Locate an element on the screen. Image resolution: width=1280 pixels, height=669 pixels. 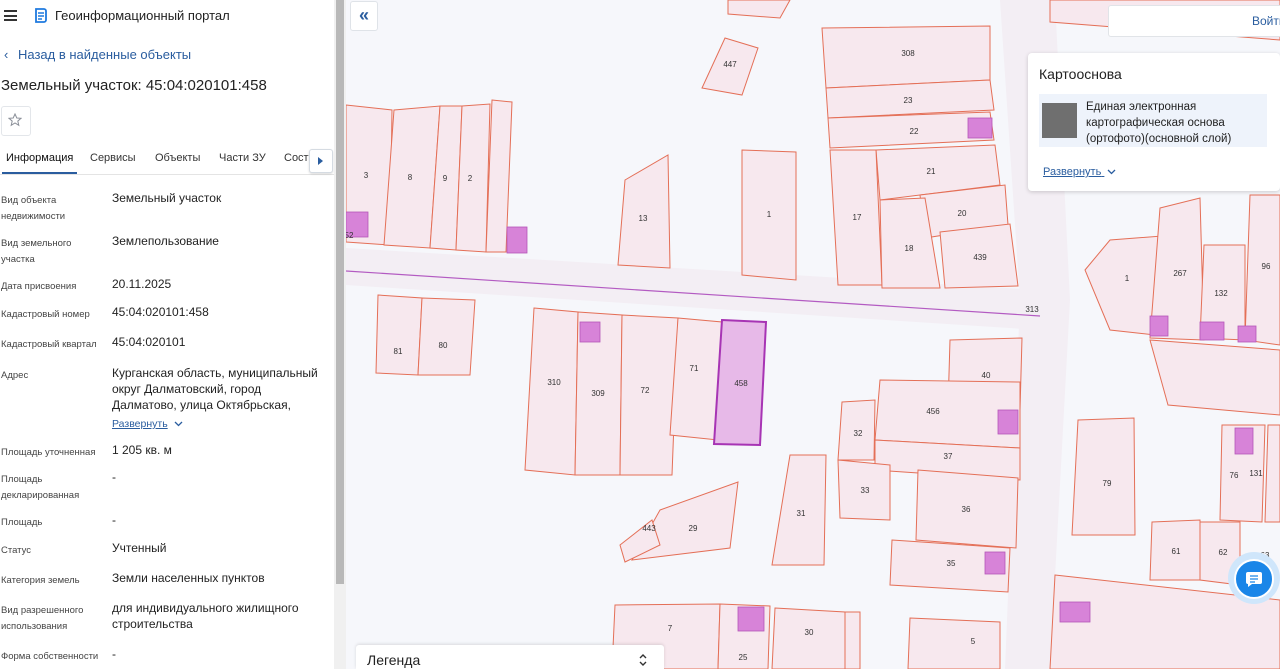
parcel-label: 36 is located at coordinates (966, 509).